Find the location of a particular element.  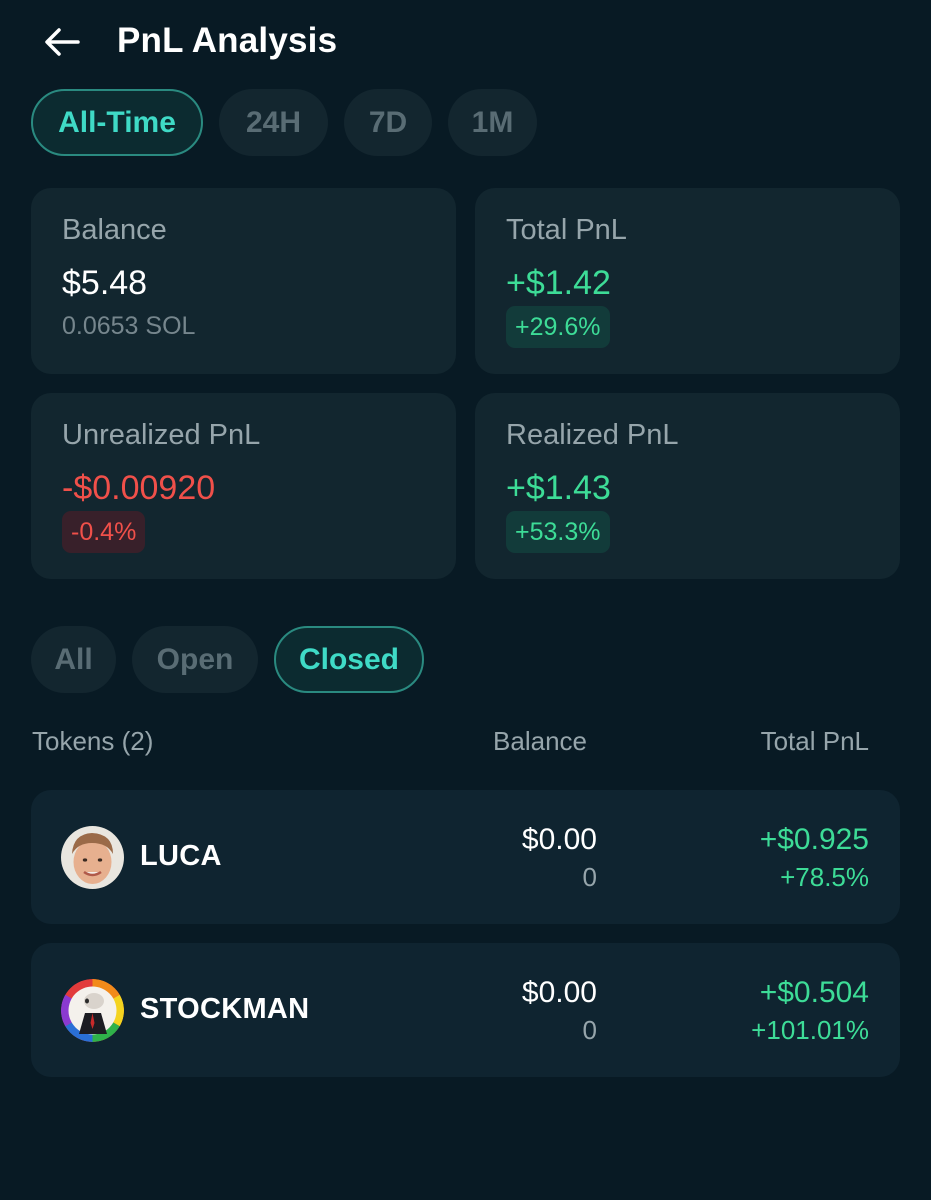

token-pnl-percent: +101.01% is located at coordinates (810, 1030).